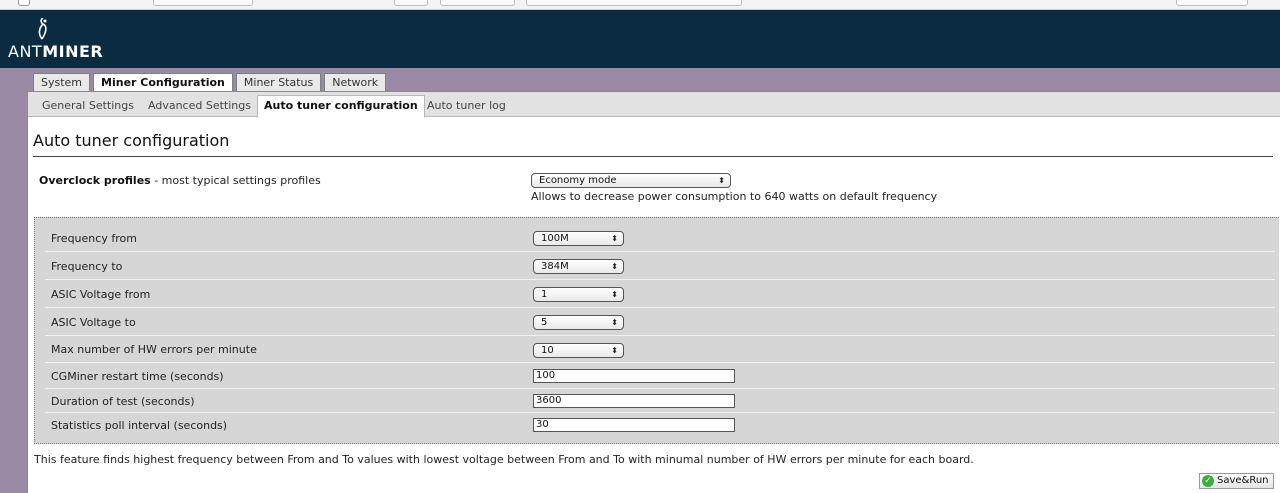  What do you see at coordinates (653, 156) in the screenshot?
I see `title-divider` at bounding box center [653, 156].